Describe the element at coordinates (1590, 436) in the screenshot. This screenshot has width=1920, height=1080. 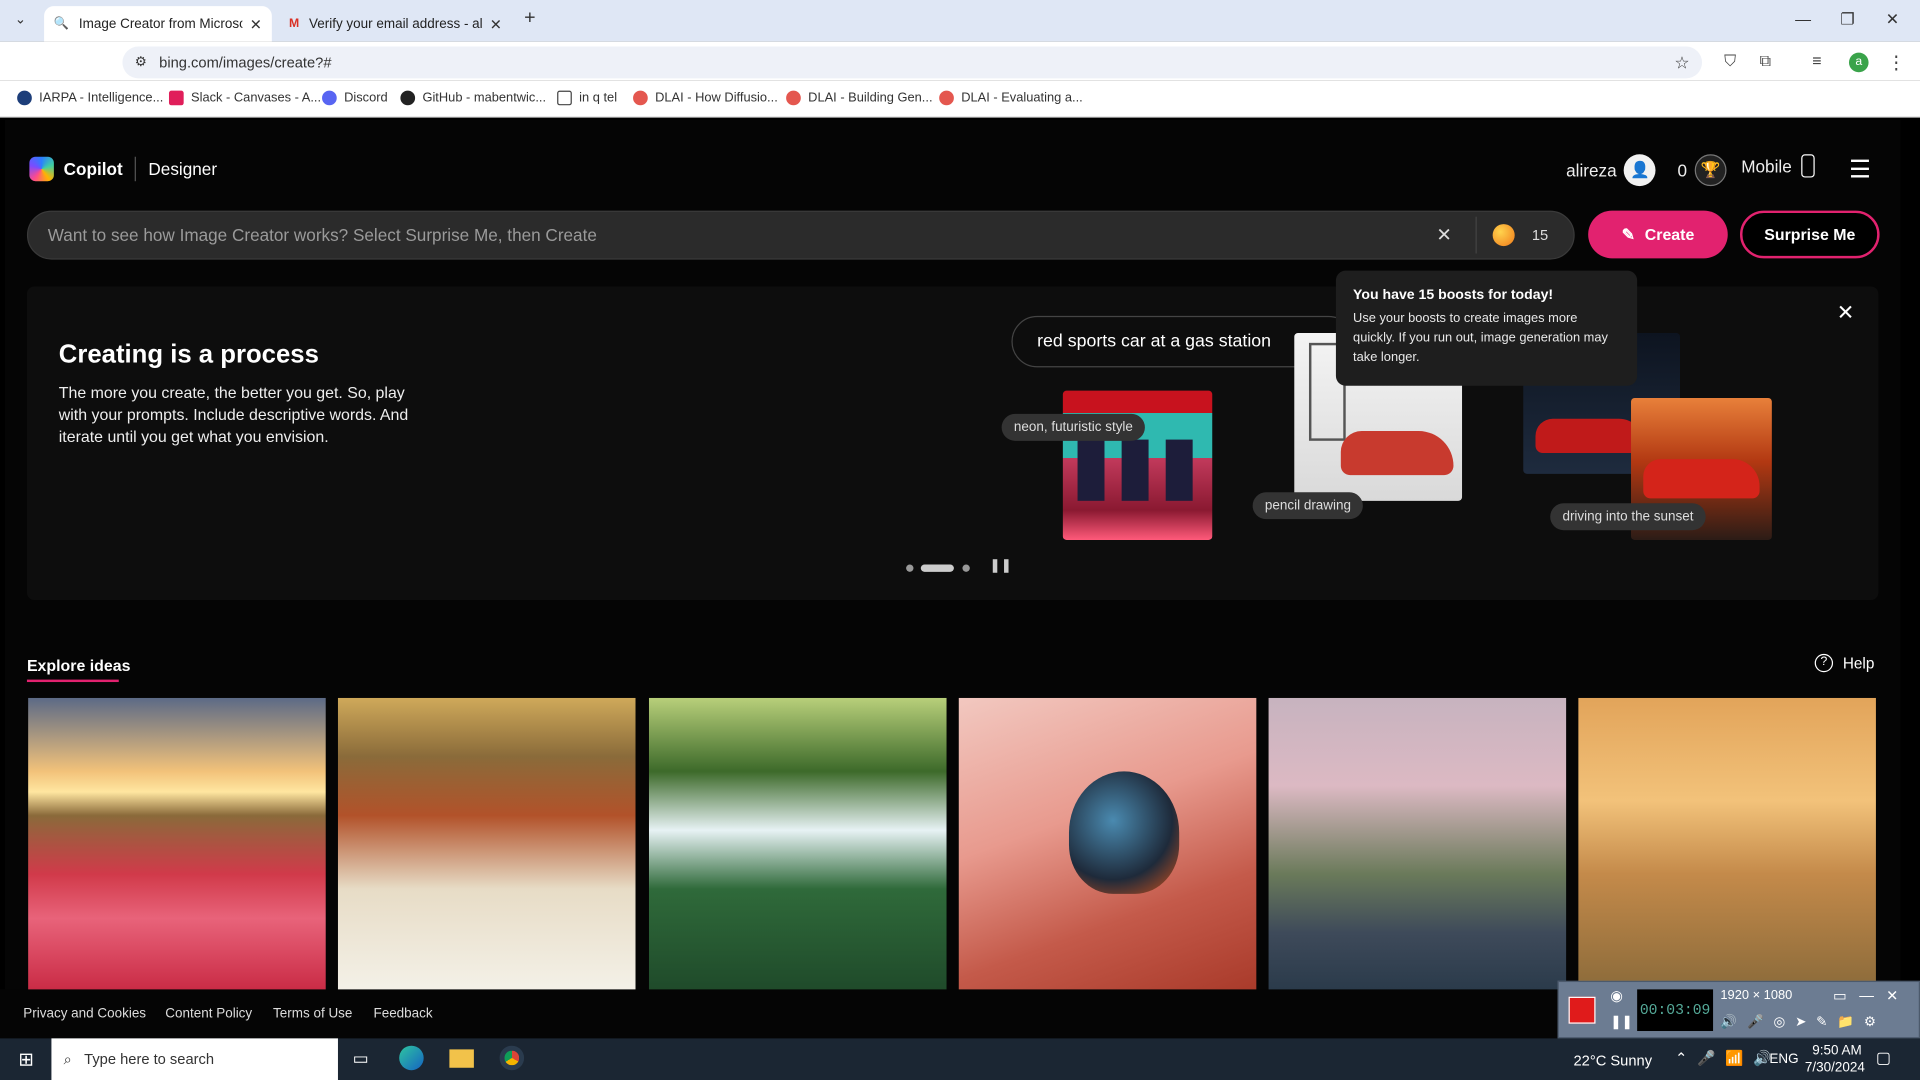
I see `red-car` at that location.